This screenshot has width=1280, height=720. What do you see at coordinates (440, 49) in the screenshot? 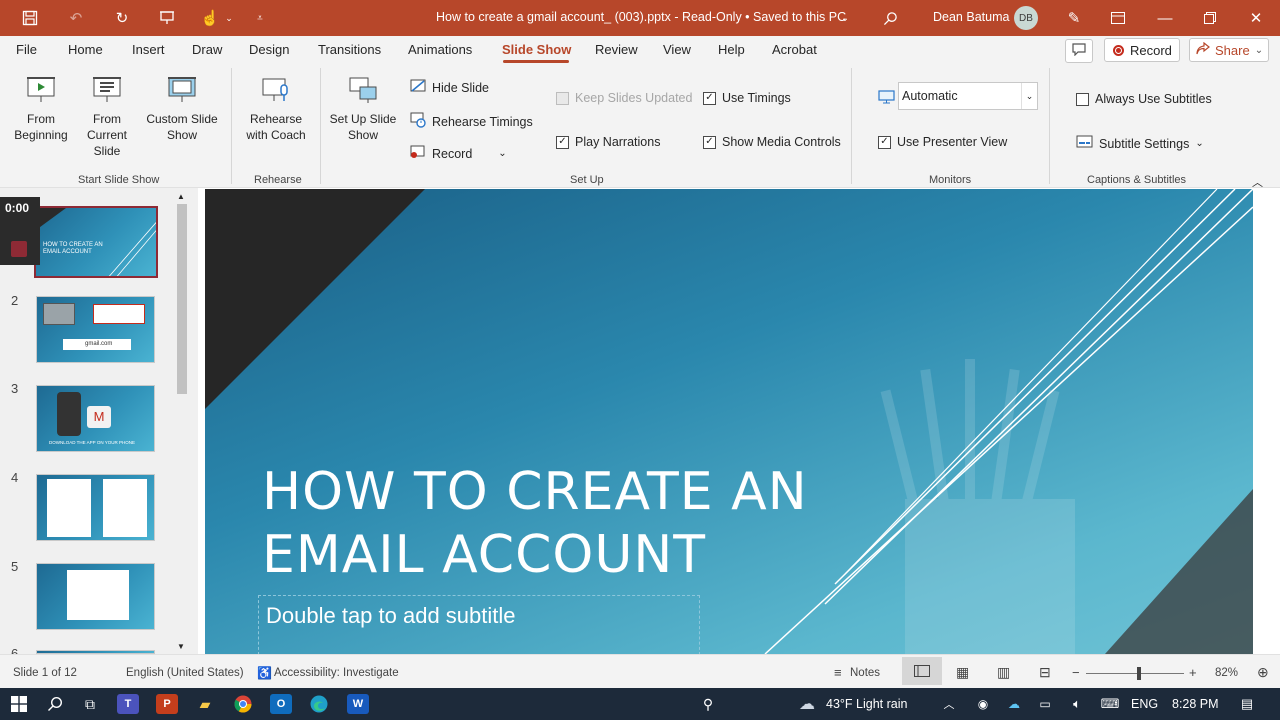
I see `tab-animations: Animations` at bounding box center [440, 49].